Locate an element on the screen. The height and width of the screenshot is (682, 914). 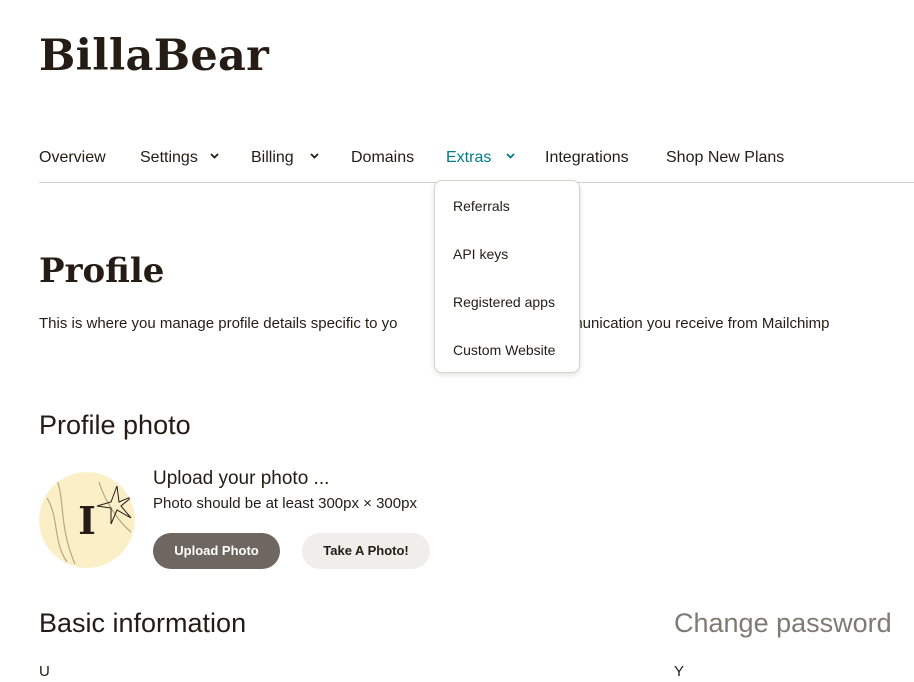
nav-item-settings: Settings is located at coordinates (179, 158).